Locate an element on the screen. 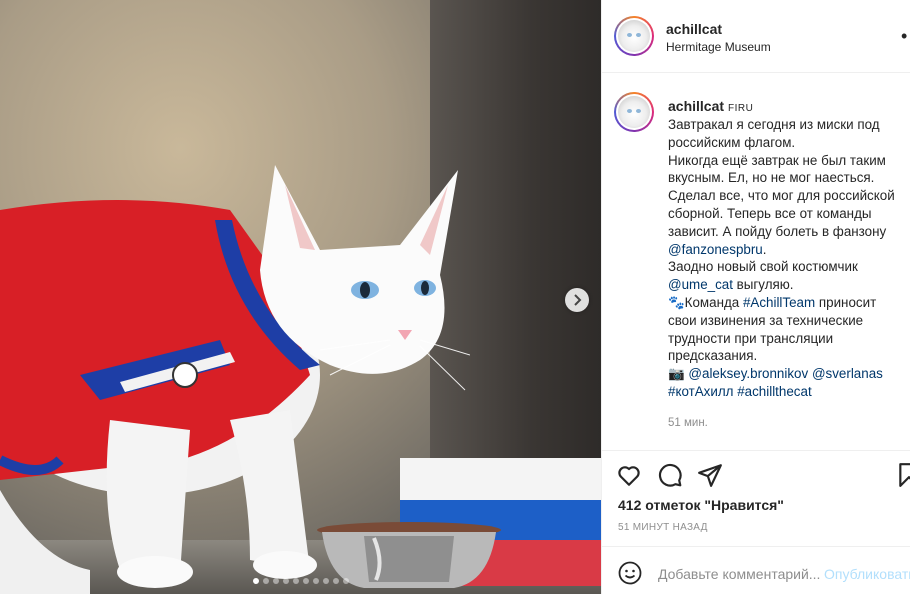 This screenshot has height=594, width=910. comment-icon is located at coordinates (670, 475).